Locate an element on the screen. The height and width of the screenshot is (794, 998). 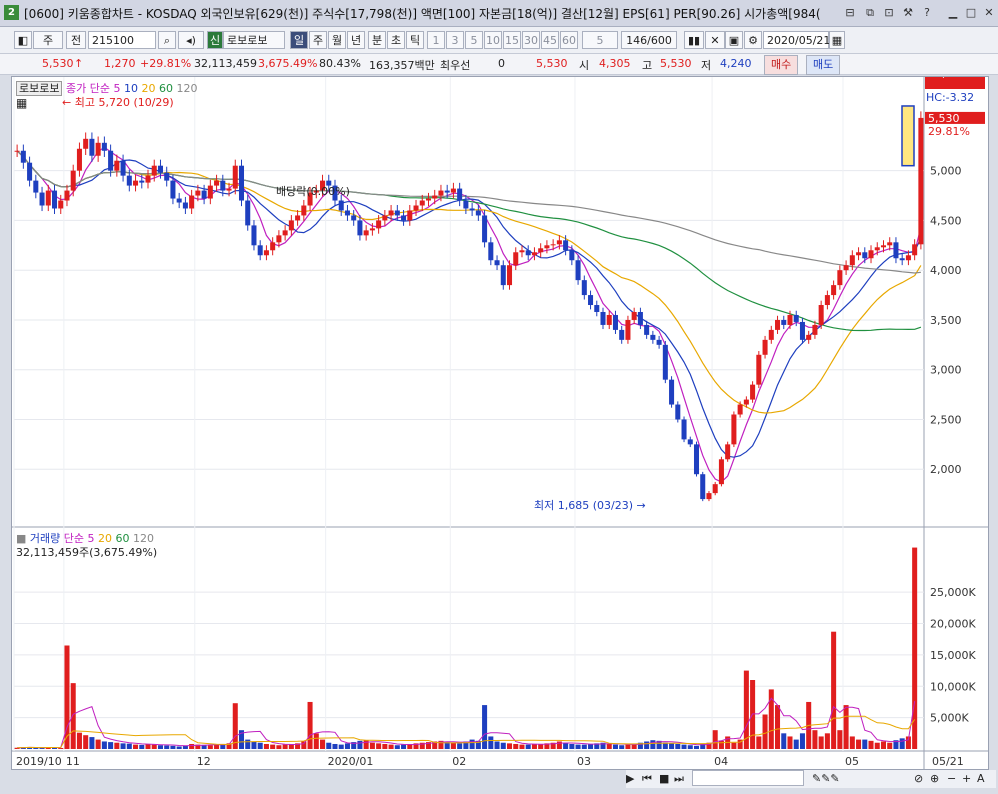
period-year: 년 is located at coordinates (356, 40).